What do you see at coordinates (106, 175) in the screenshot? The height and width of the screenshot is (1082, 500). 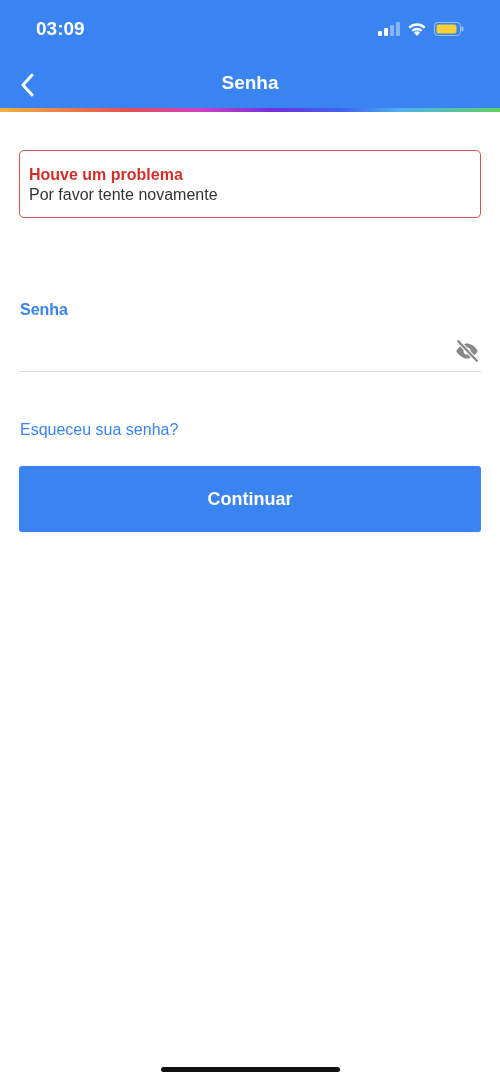 I see `error-title: Houve um problema` at bounding box center [106, 175].